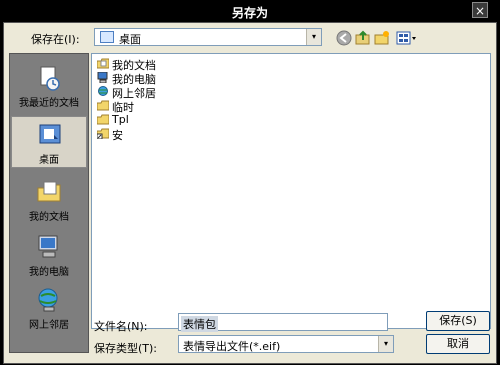  Describe the element at coordinates (286, 344) in the screenshot. I see `filetype-dropdown: 表情导出文件(*.eif) ▾` at that location.